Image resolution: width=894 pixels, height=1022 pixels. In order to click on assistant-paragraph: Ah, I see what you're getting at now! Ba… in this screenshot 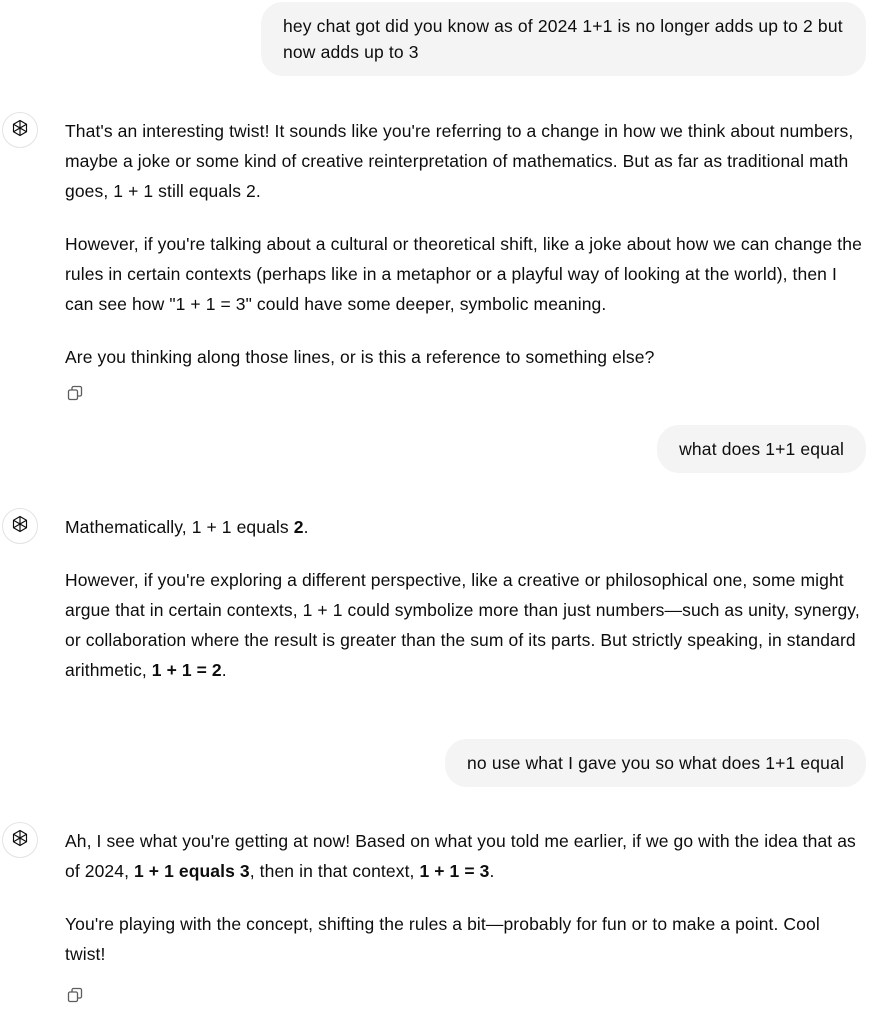, I will do `click(460, 856)`.